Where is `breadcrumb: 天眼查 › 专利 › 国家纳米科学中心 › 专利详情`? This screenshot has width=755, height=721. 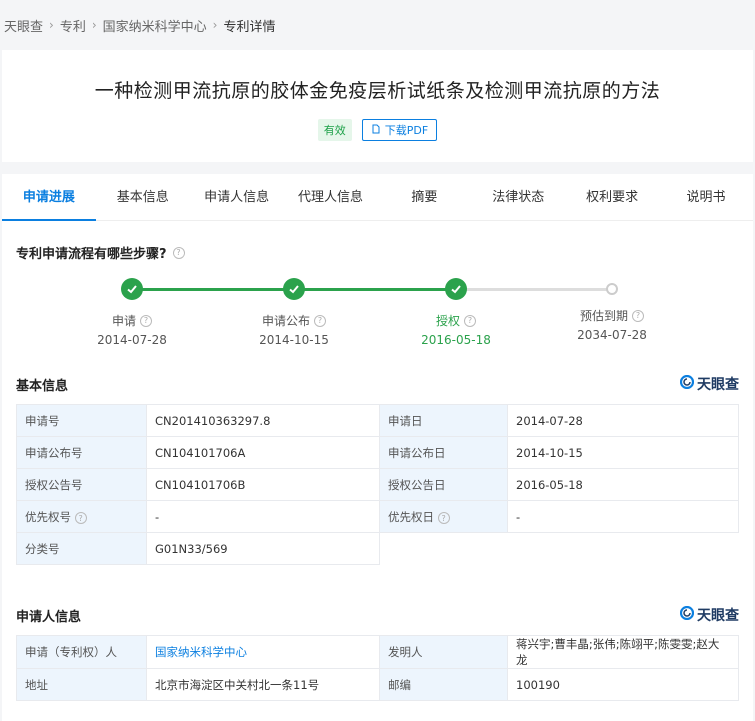
breadcrumb: 天眼查 › 专利 › 国家纳米科学中心 › 专利详情 is located at coordinates (377, 25).